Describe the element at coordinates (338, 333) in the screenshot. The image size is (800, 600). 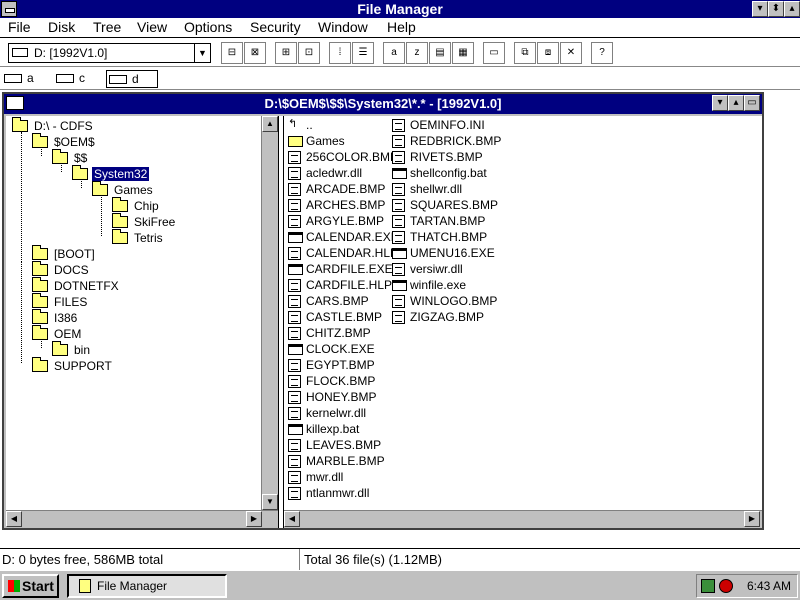
I see `file-name: CHITZ.BMP` at that location.